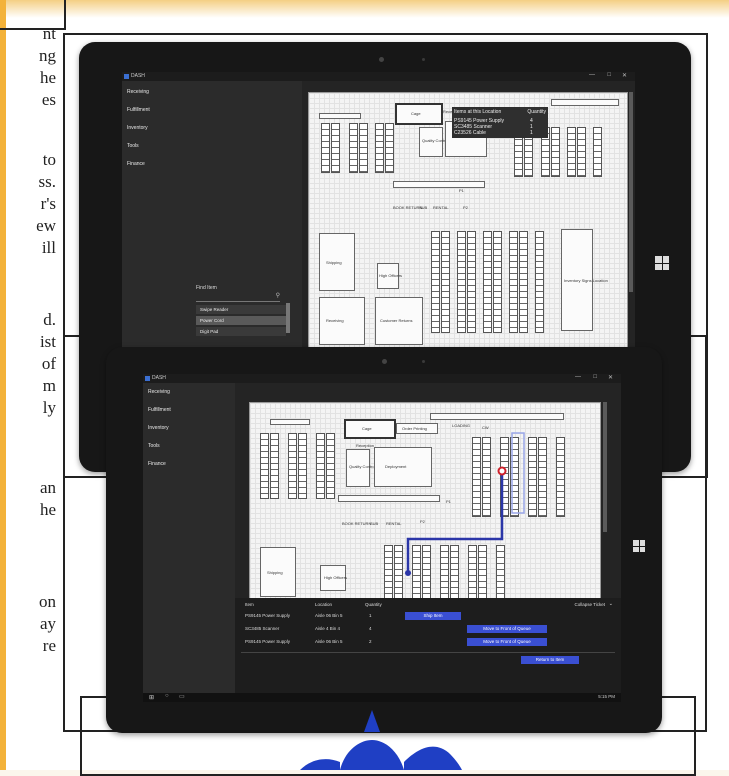 The image size is (729, 776). Describe the element at coordinates (241, 331) in the screenshot. I see `find-result: Digit Pad` at that location.